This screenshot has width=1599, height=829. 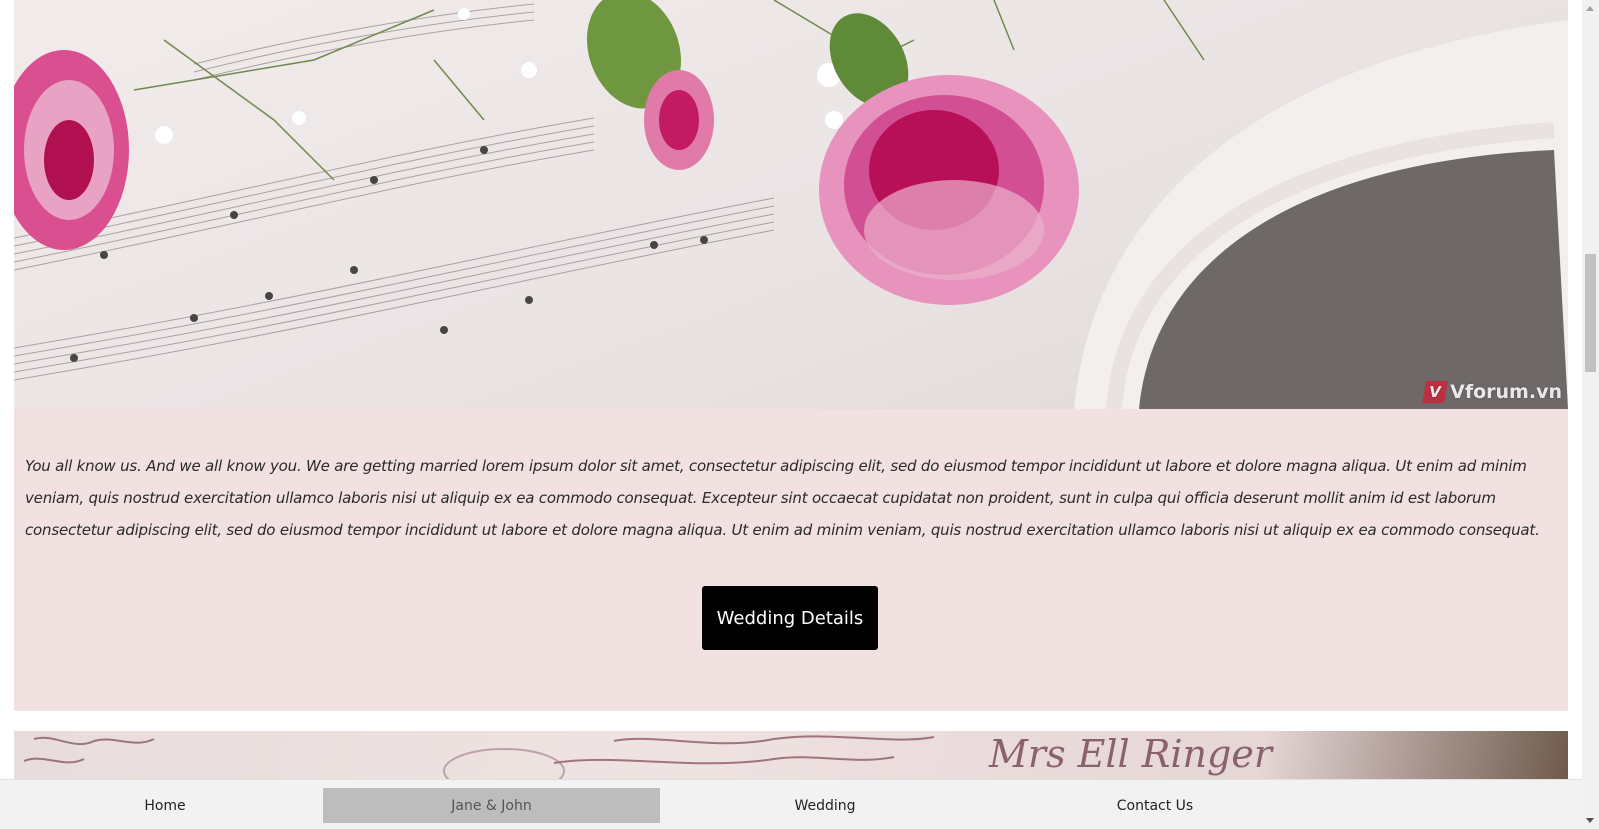 What do you see at coordinates (1590, 820) in the screenshot?
I see `scroll-down-arrow-icon` at bounding box center [1590, 820].